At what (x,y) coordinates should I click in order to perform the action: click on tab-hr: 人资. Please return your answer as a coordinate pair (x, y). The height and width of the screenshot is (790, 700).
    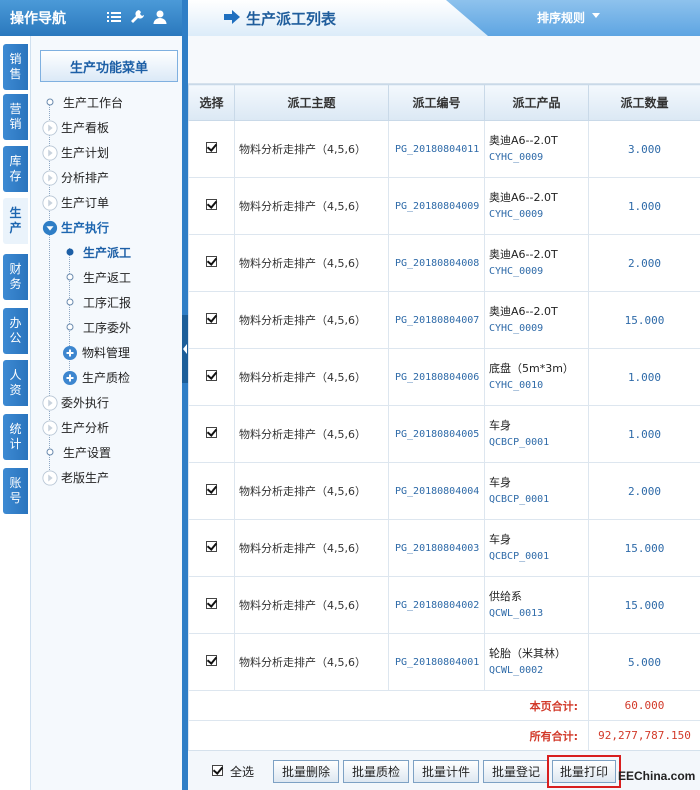
    Looking at the image, I should click on (15, 383).